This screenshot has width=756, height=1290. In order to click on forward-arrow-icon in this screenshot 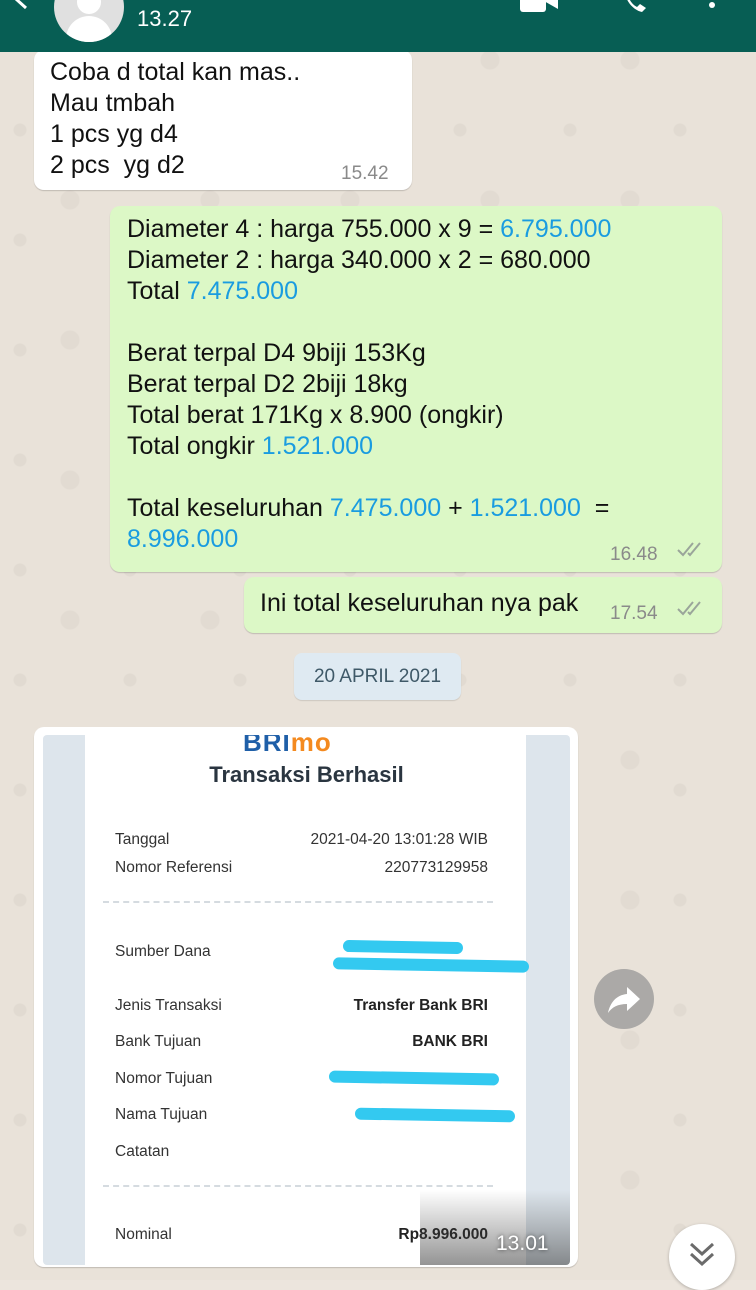, I will do `click(624, 1000)`.